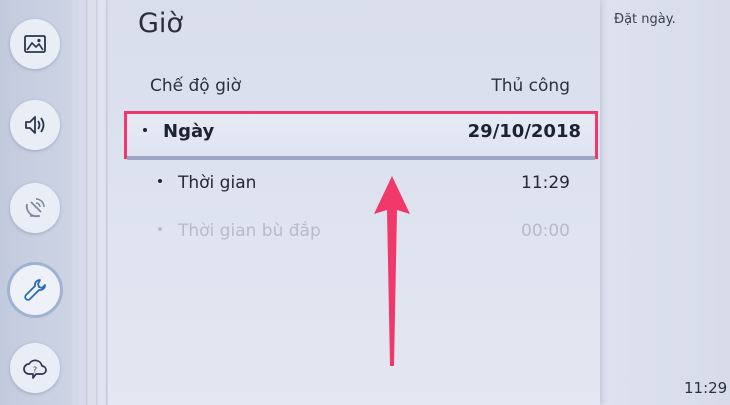  Describe the element at coordinates (196, 86) in the screenshot. I see `time-mode-label: Chế độ giờ` at that location.